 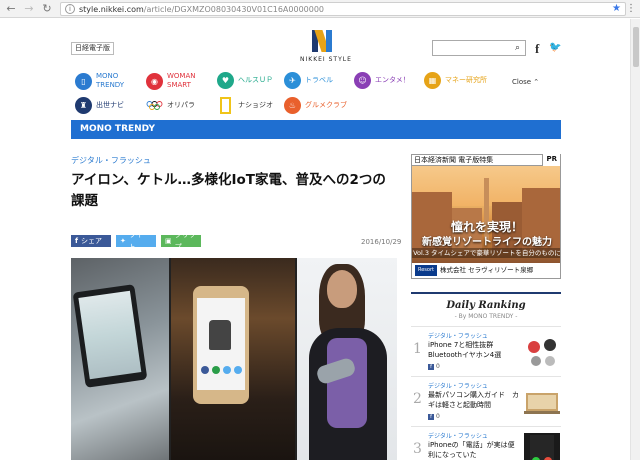 What do you see at coordinates (319, 80) in the screenshot?
I see `nav-label: トラベル` at bounding box center [319, 80].